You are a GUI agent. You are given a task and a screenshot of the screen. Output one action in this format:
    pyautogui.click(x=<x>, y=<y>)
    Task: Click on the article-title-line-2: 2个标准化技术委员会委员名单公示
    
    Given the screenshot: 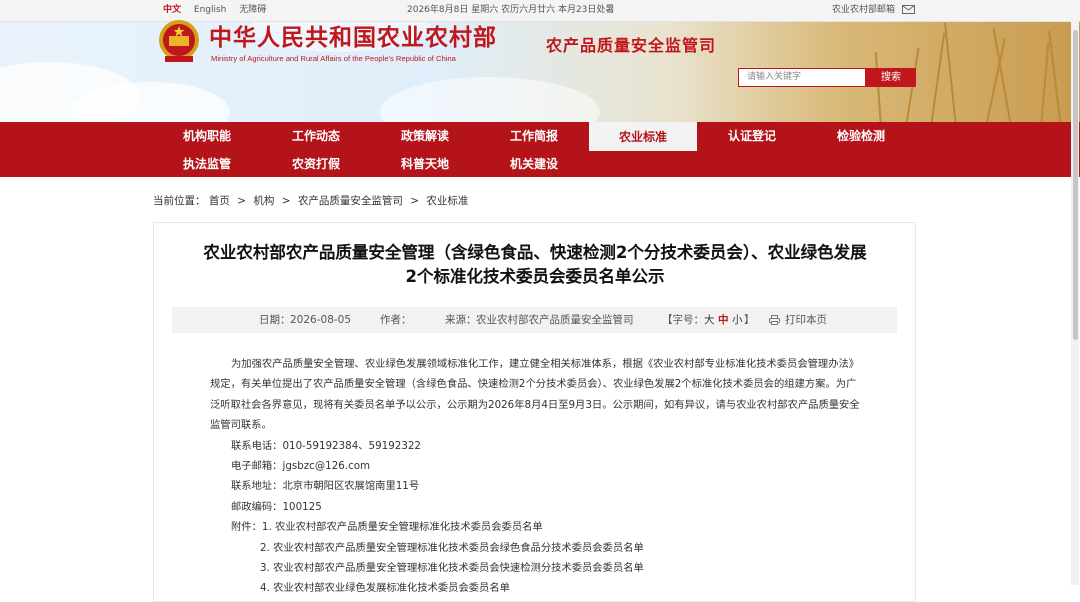 What is the action you would take?
    pyautogui.click(x=535, y=276)
    